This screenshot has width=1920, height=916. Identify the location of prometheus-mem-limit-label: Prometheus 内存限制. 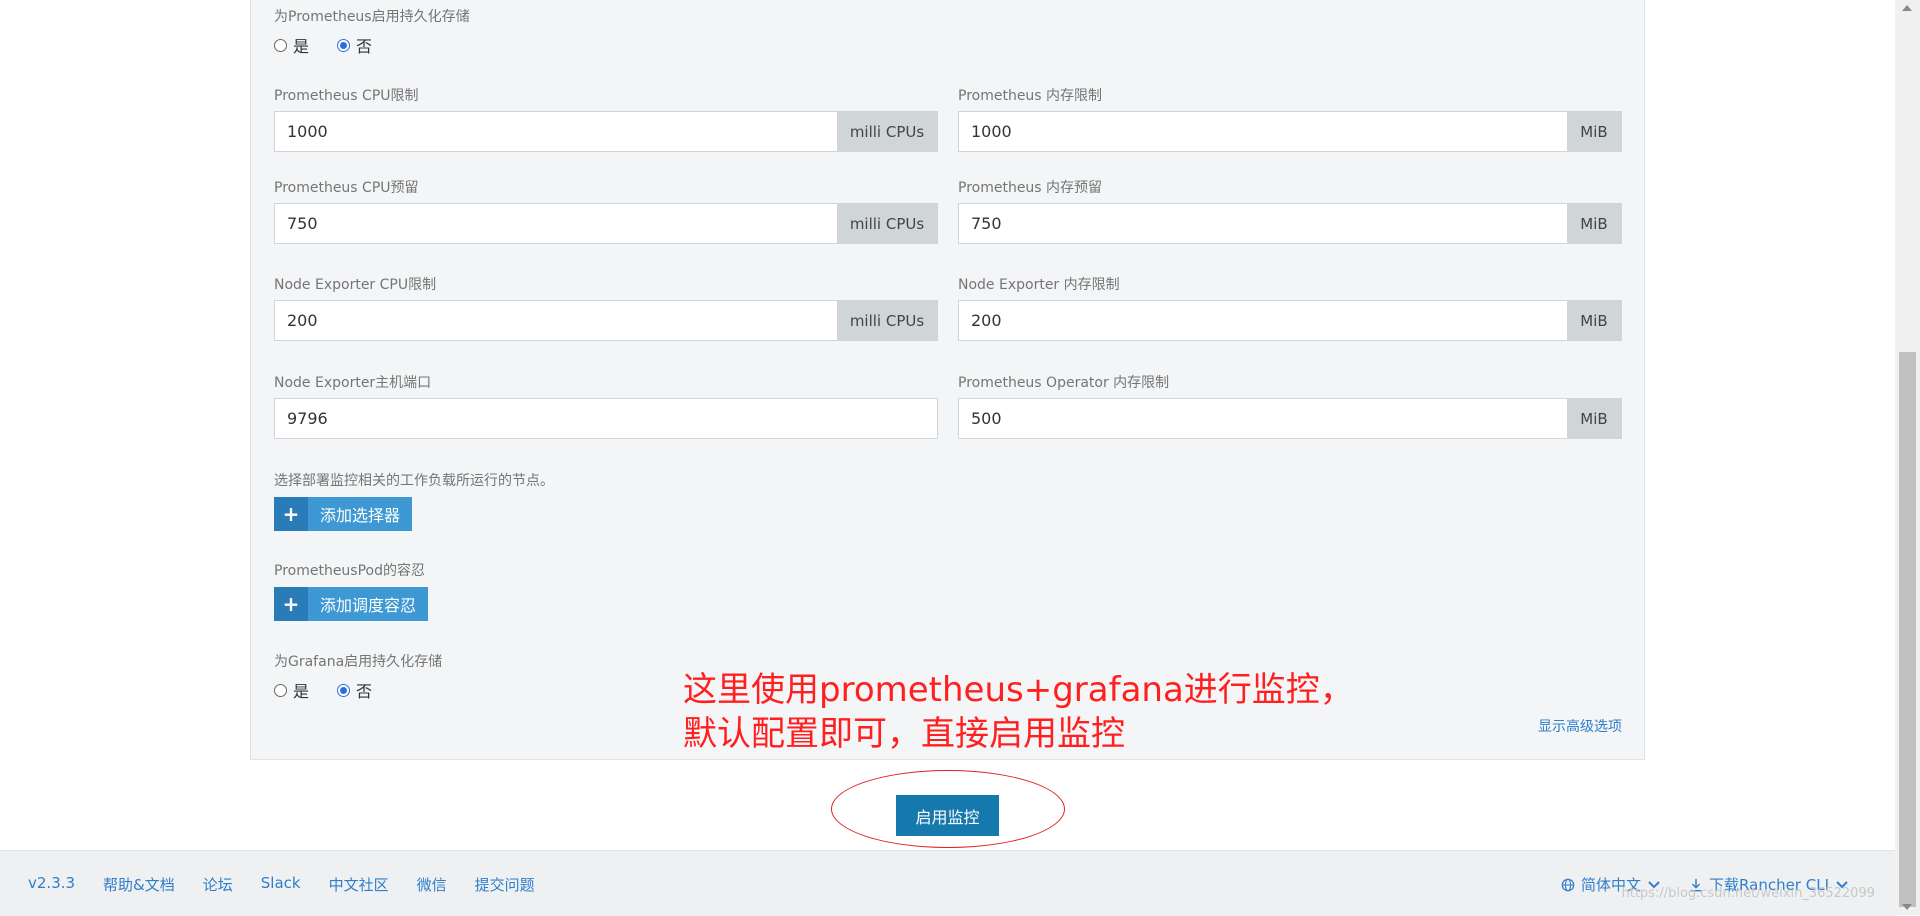
(1030, 96).